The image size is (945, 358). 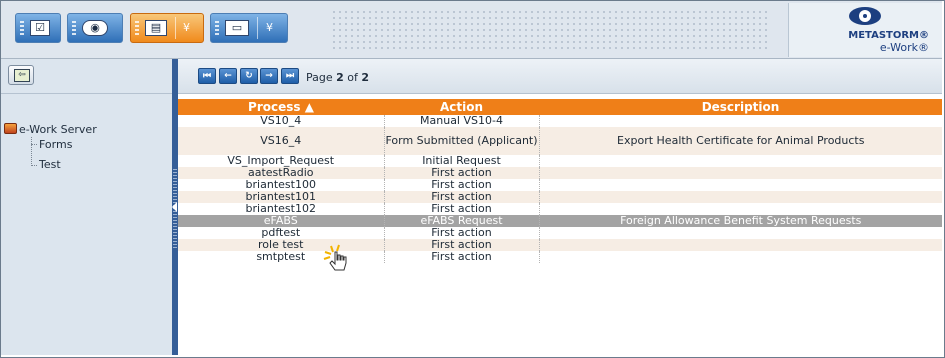 I want to click on watch-list-button: ◉, so click(x=95, y=28).